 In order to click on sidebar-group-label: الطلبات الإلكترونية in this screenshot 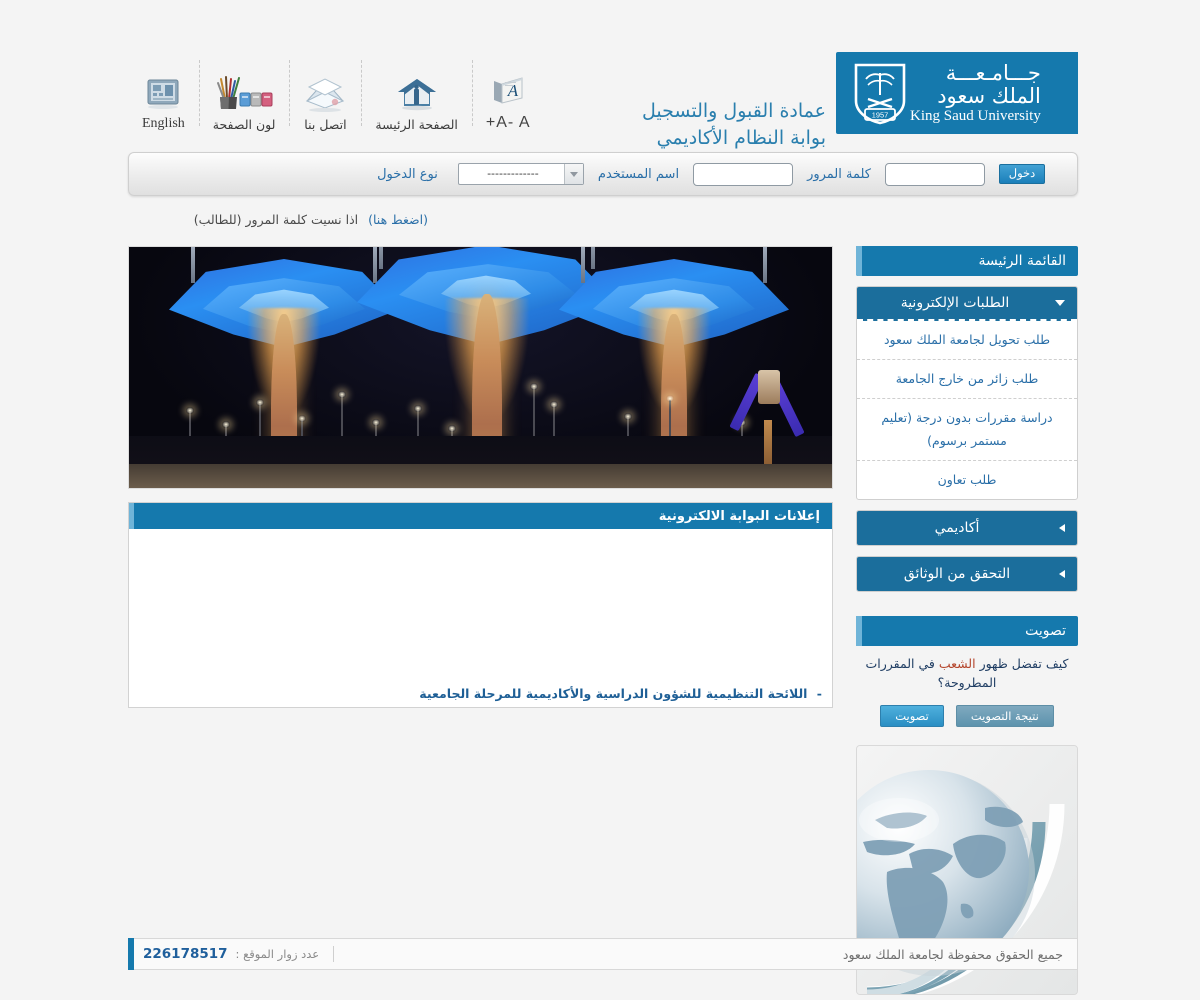, I will do `click(955, 303)`.